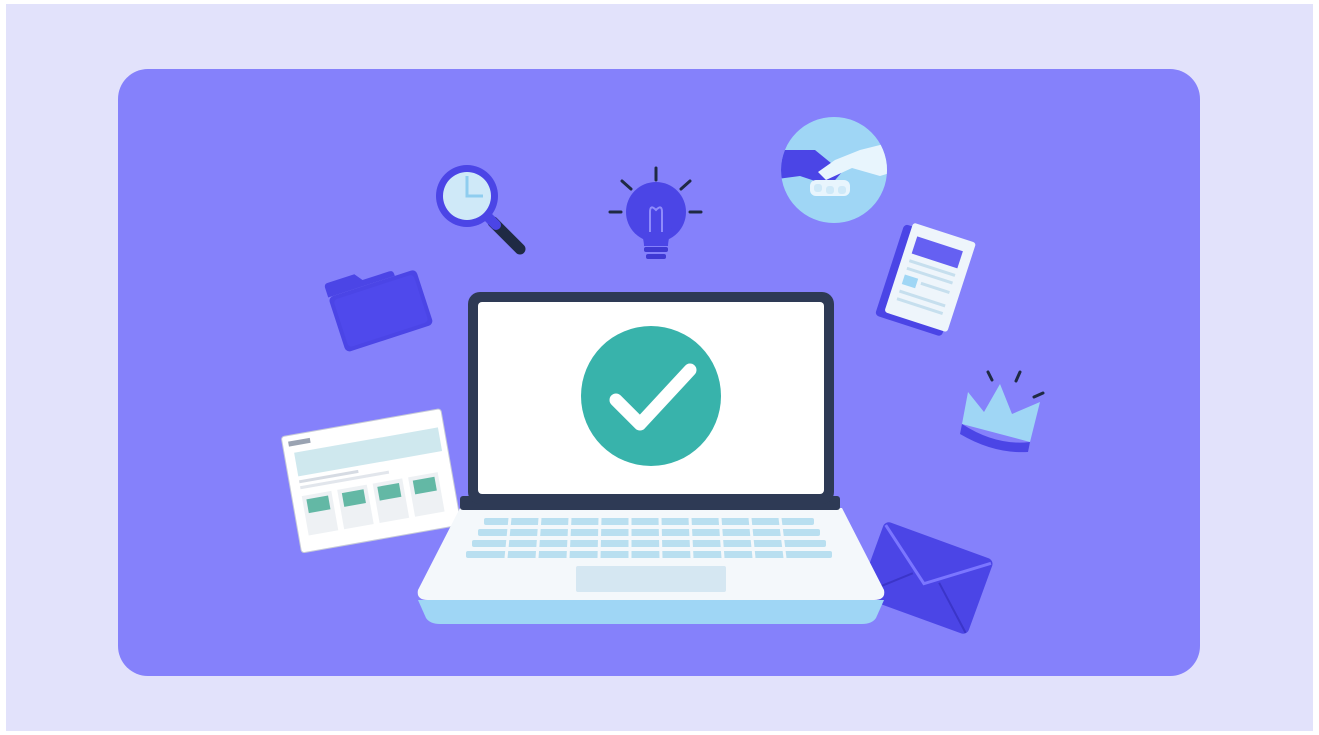 The height and width of the screenshot is (735, 1319). I want to click on crown-icon, so click(1002, 411).